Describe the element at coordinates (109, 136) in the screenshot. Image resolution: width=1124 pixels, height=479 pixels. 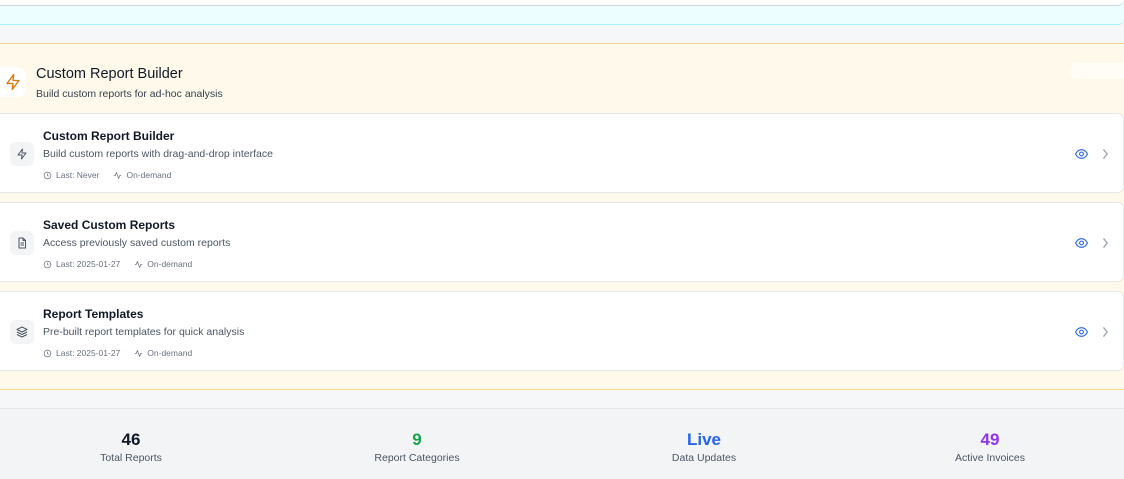
I see `report-title: Custom Report Builder` at that location.